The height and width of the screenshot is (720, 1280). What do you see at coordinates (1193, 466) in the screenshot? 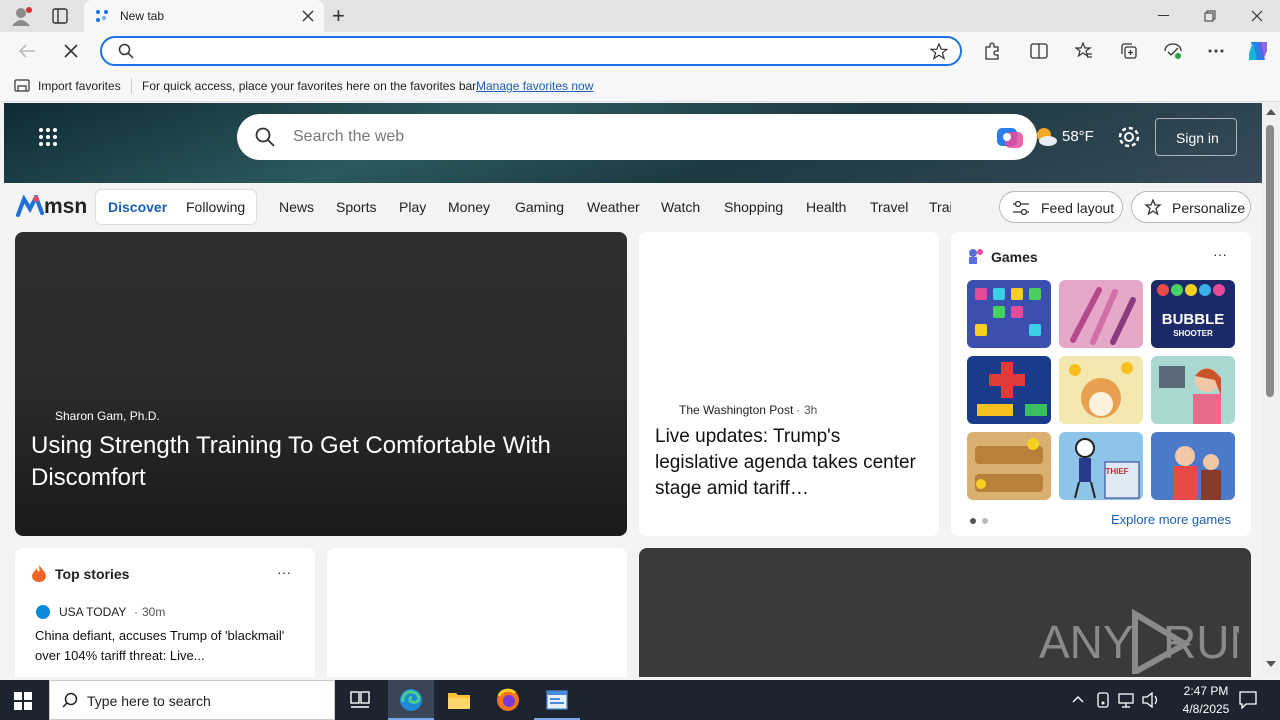
I see `game-tile-hotel-clerk` at bounding box center [1193, 466].